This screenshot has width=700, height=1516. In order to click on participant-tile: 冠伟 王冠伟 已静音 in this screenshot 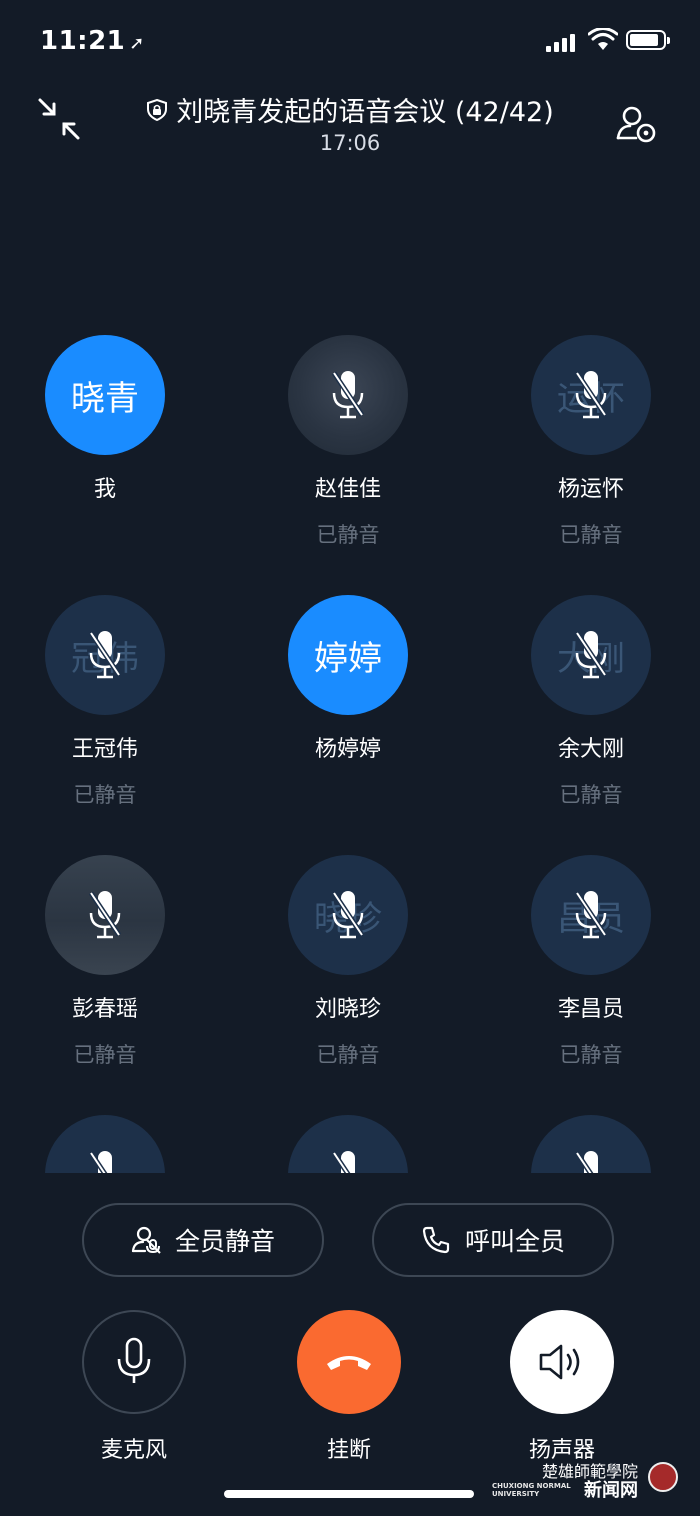, I will do `click(105, 702)`.